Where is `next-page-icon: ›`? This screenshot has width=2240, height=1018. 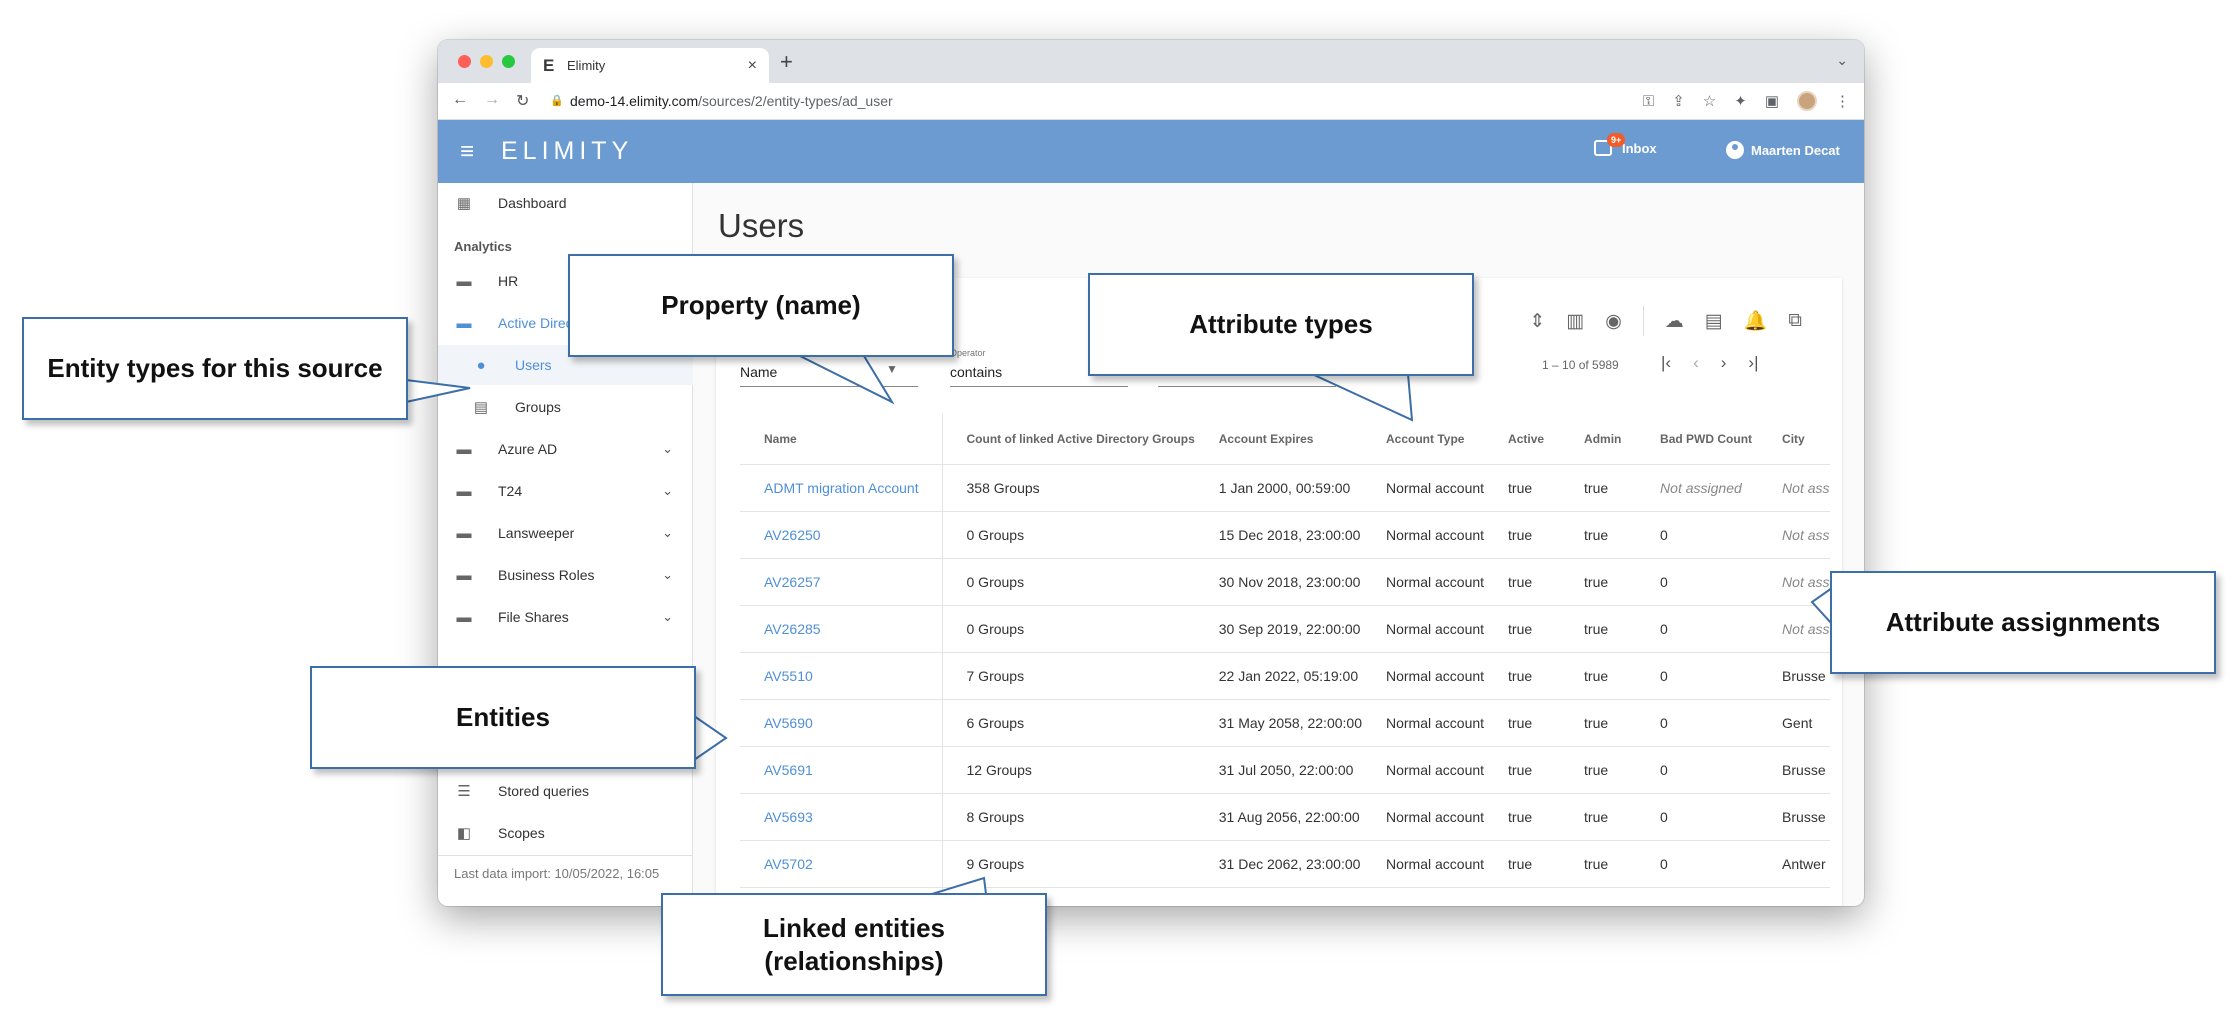
next-page-icon: › is located at coordinates (1724, 363).